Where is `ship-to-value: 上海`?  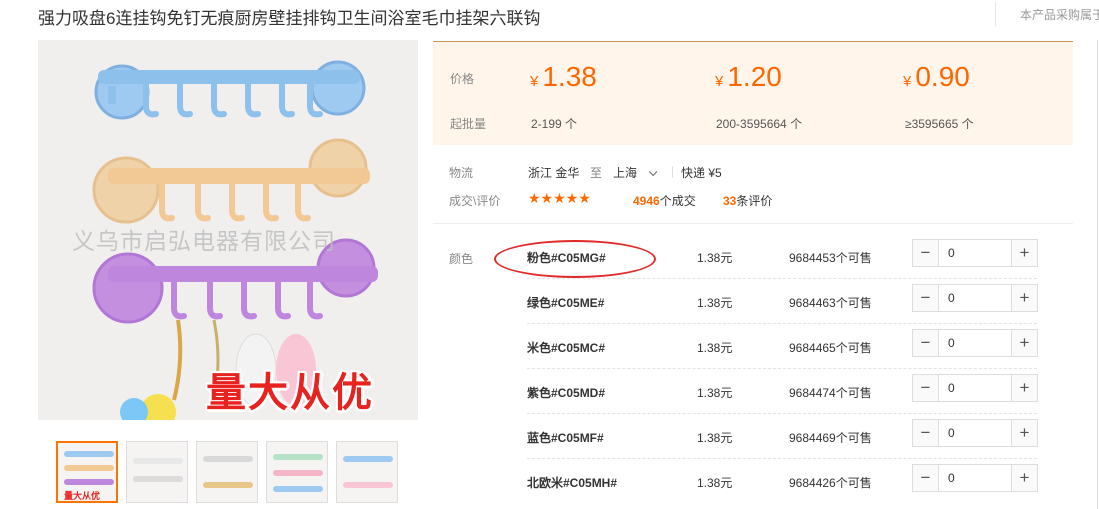
ship-to-value: 上海 is located at coordinates (625, 173).